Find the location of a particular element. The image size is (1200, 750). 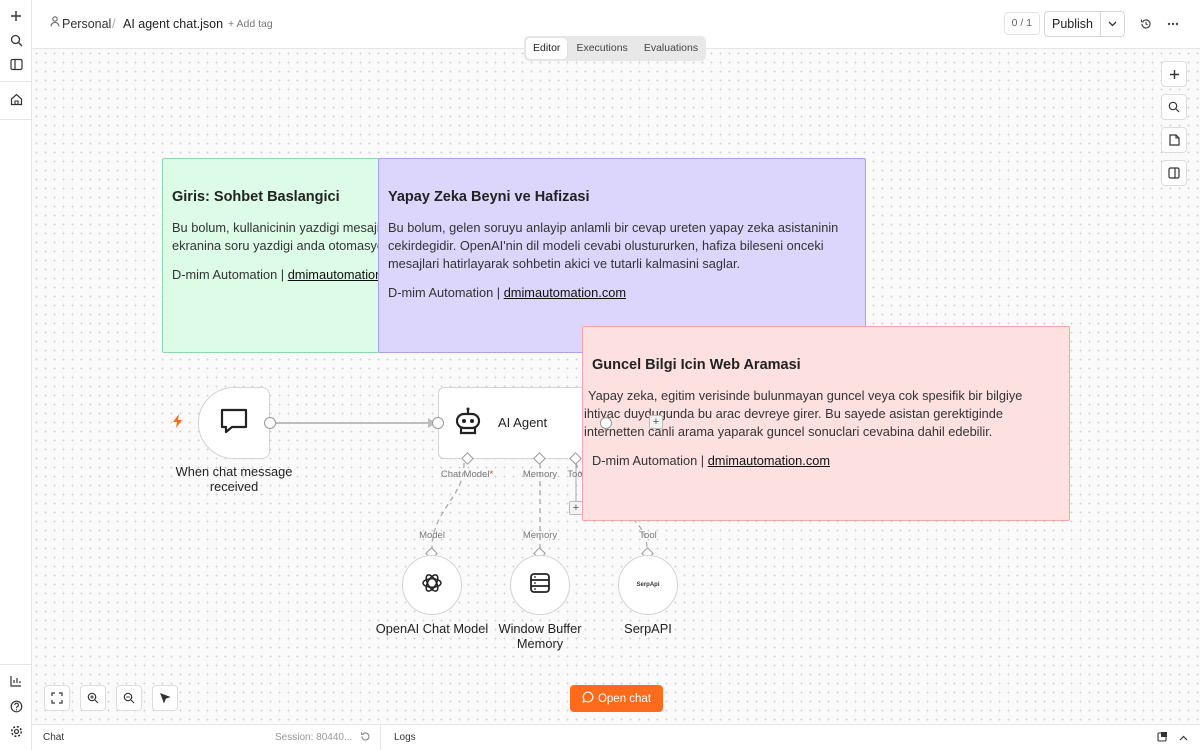

ai-agent-node: AI Agent is located at coordinates (522, 423).